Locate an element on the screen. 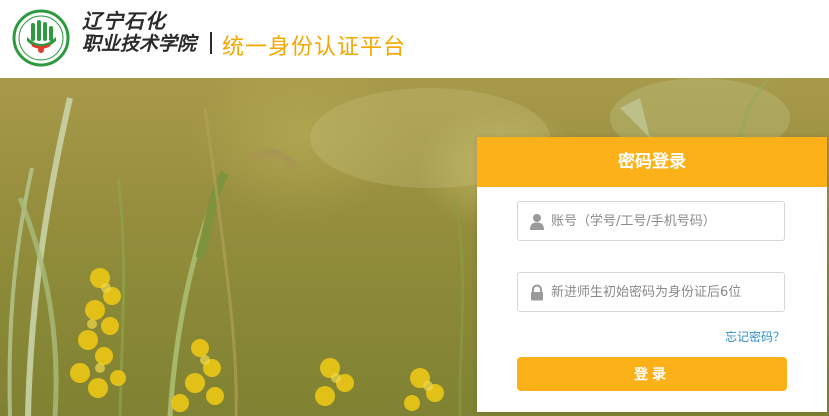  password-field is located at coordinates (651, 292).